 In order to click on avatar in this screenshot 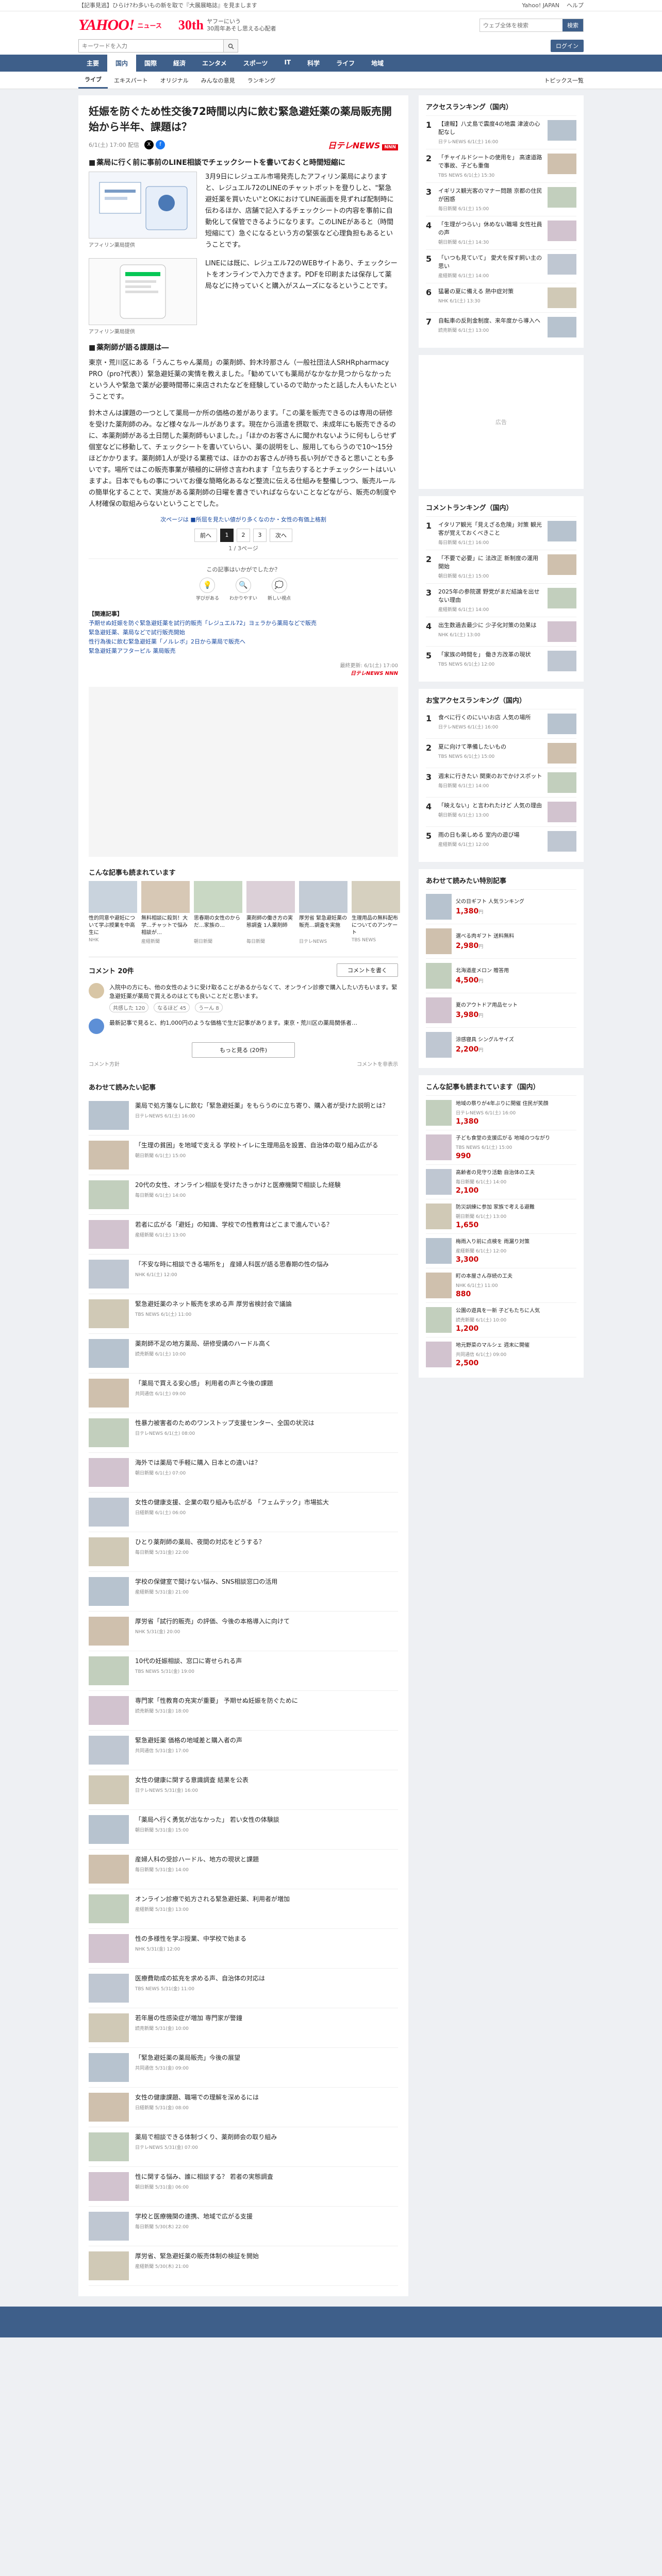, I will do `click(96, 990)`.